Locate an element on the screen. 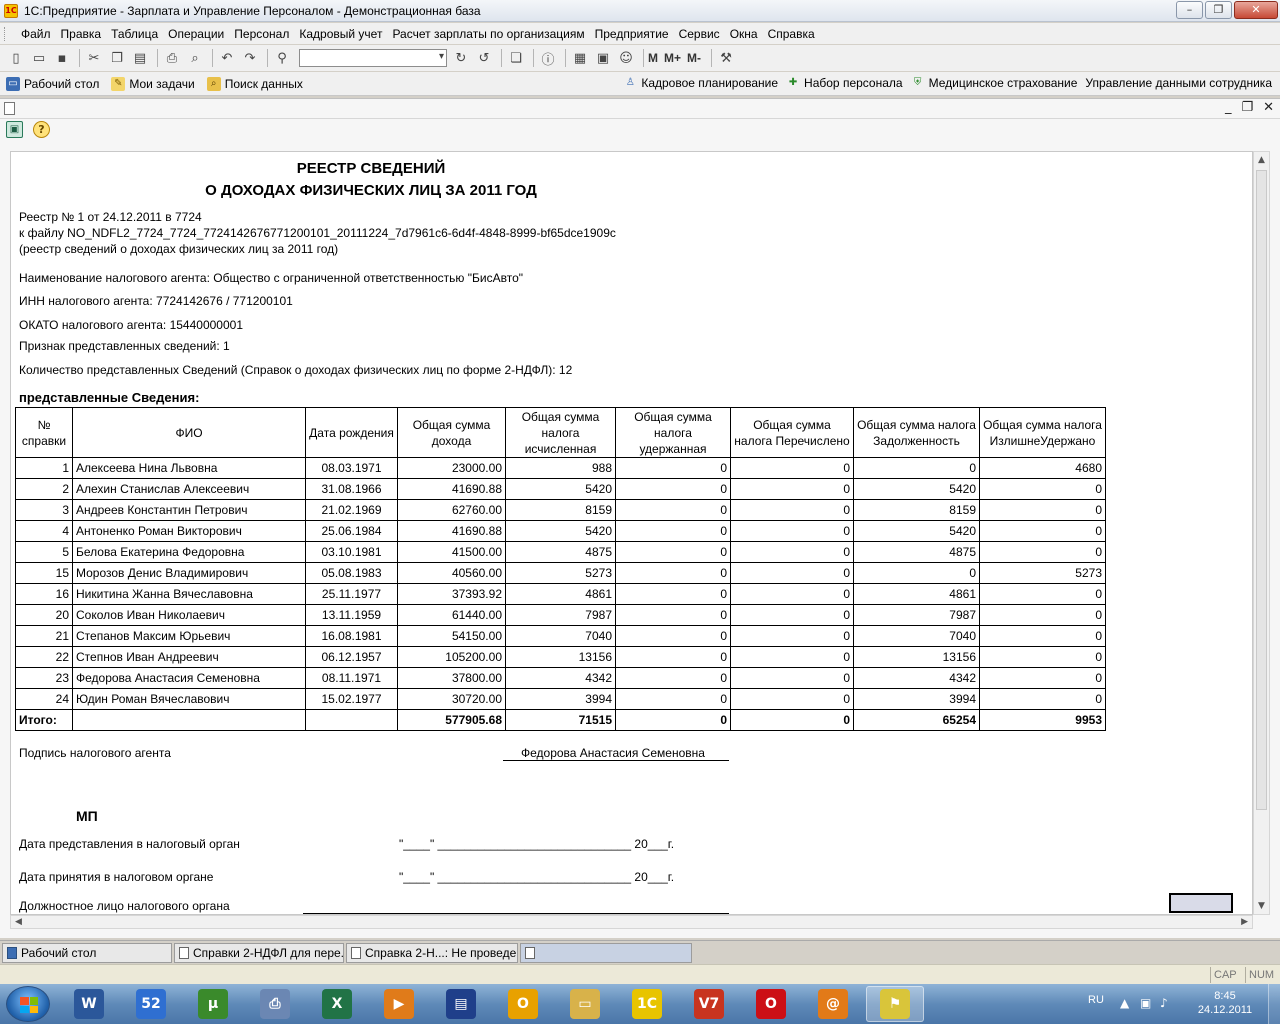 The width and height of the screenshot is (1280, 1024). taskbar-app: ▶ is located at coordinates (399, 1004).